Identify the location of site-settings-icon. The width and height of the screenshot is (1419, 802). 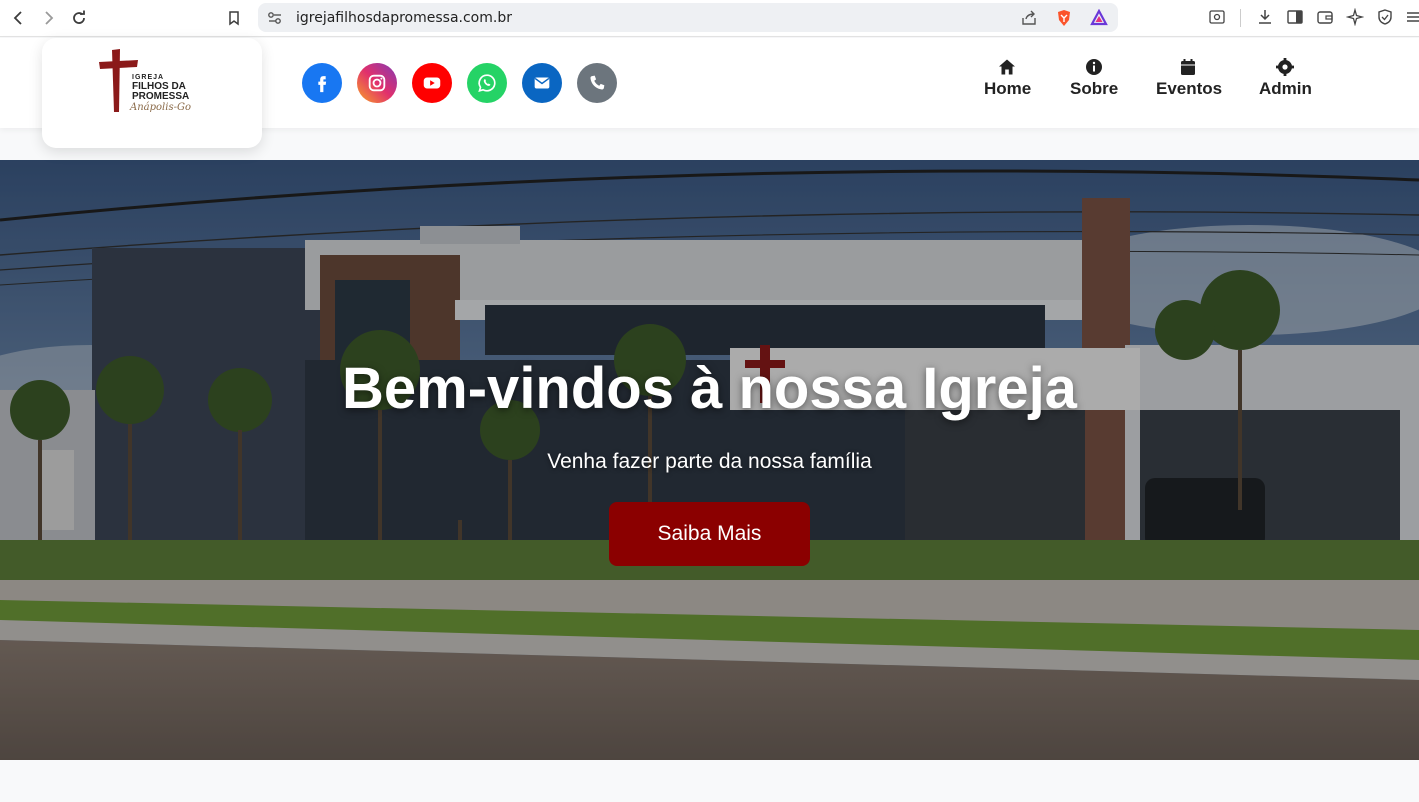
(275, 18).